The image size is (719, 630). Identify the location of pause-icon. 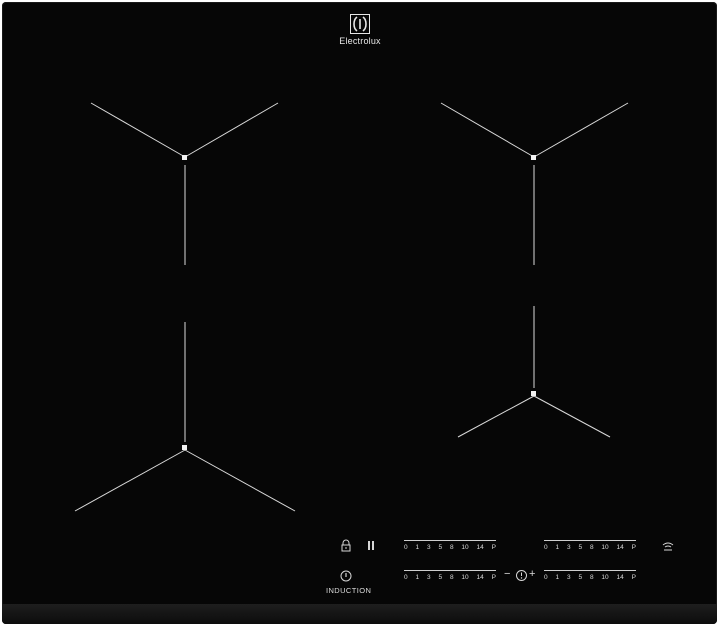
(371, 546).